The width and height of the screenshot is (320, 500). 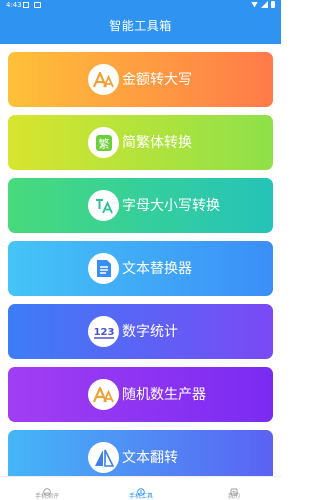 What do you see at coordinates (171, 206) in the screenshot?
I see `tool-card-label: 字母大小写转换` at bounding box center [171, 206].